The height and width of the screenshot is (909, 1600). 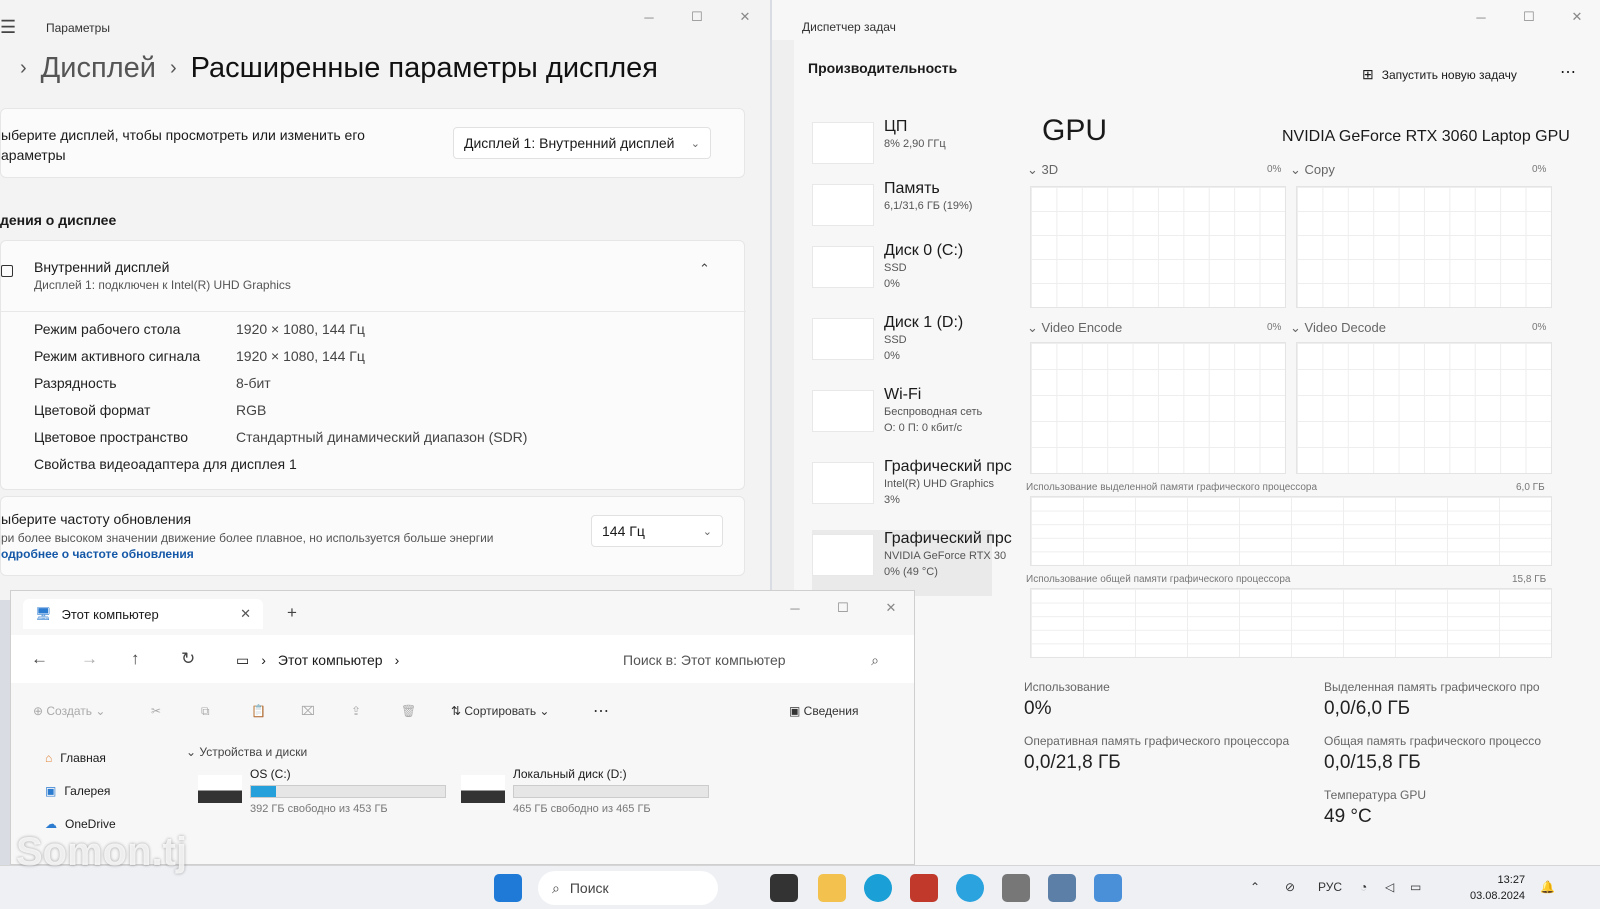 I want to click on chevron-down-icon: ⌄, so click(x=707, y=531).